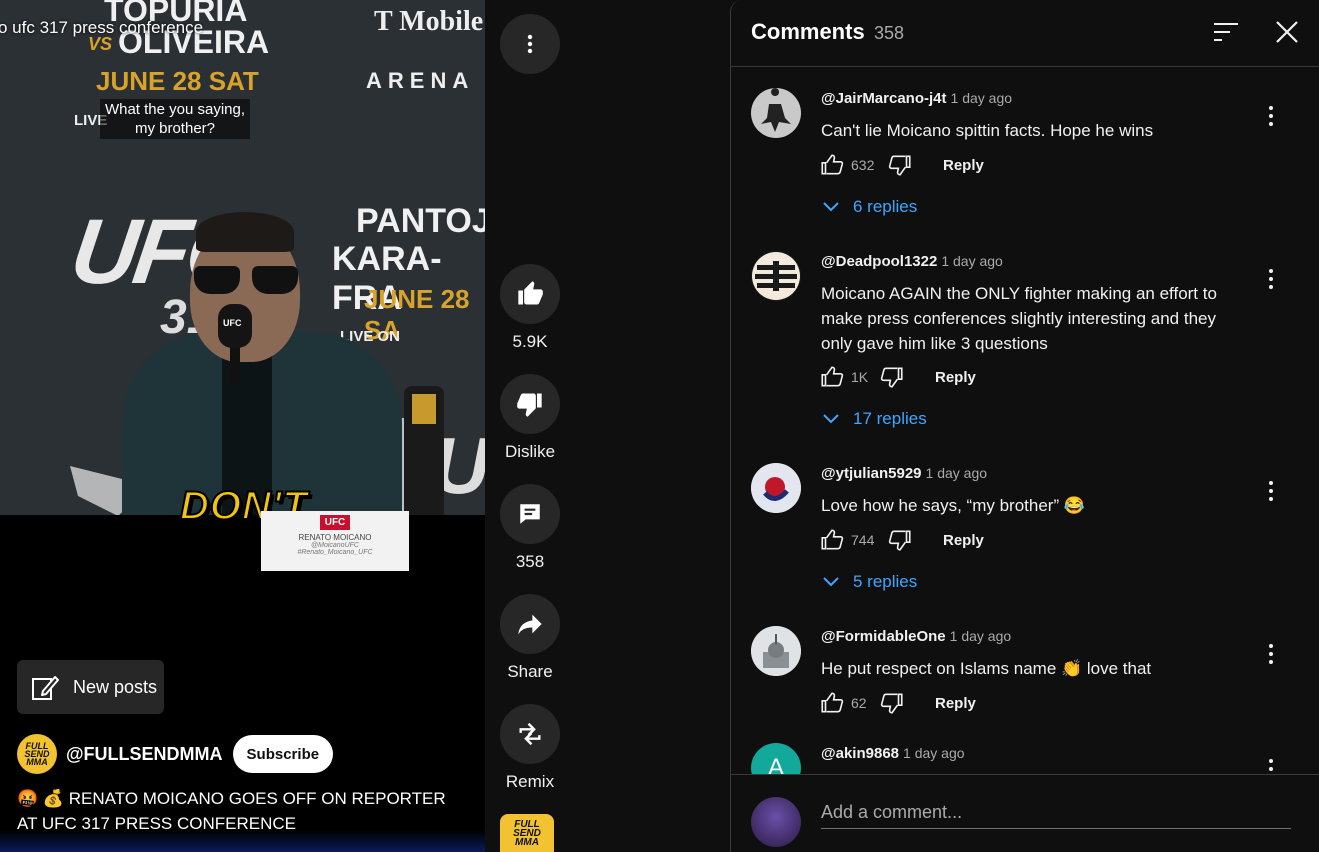  I want to click on like-count: 5.9K, so click(530, 341).